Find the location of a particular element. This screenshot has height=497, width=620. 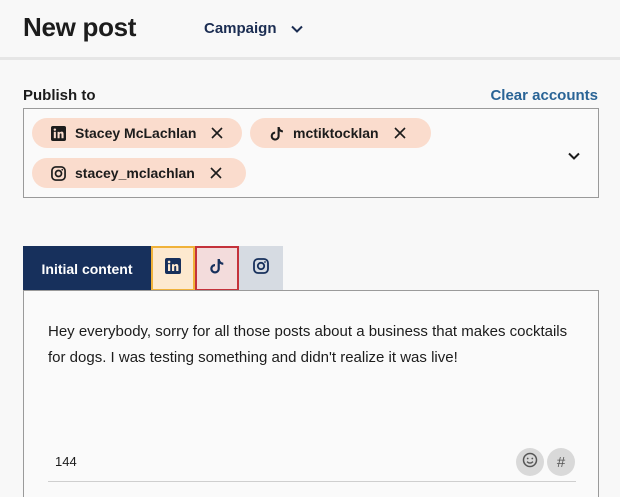

emoji-button is located at coordinates (530, 462).